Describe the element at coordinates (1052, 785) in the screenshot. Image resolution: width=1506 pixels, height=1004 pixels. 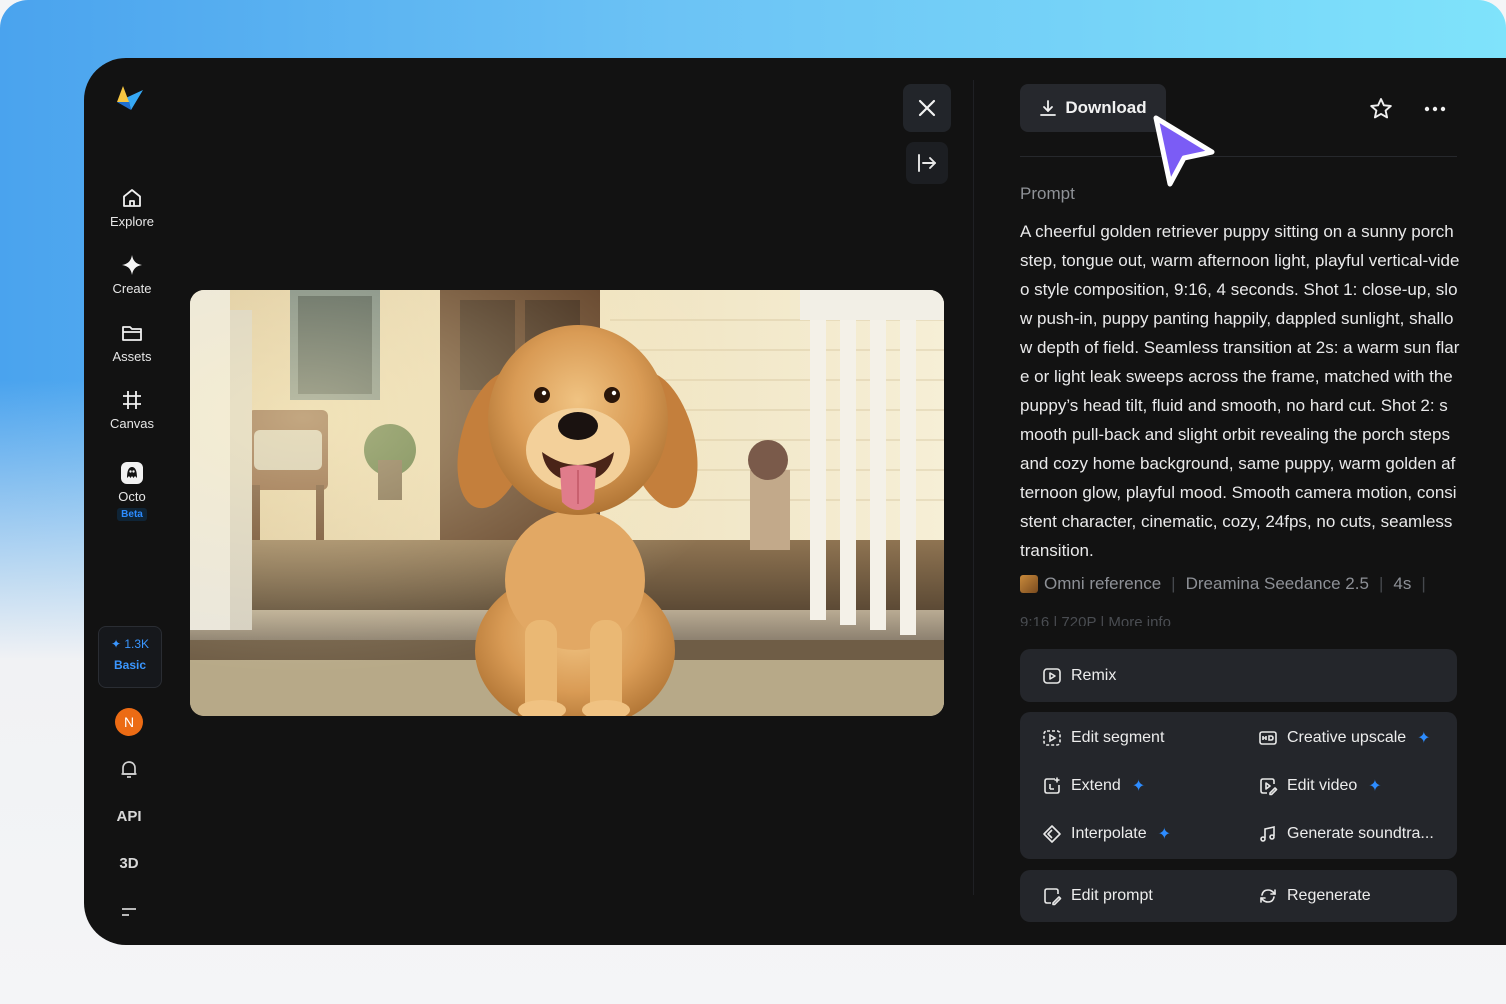
I see `extend-icon` at that location.